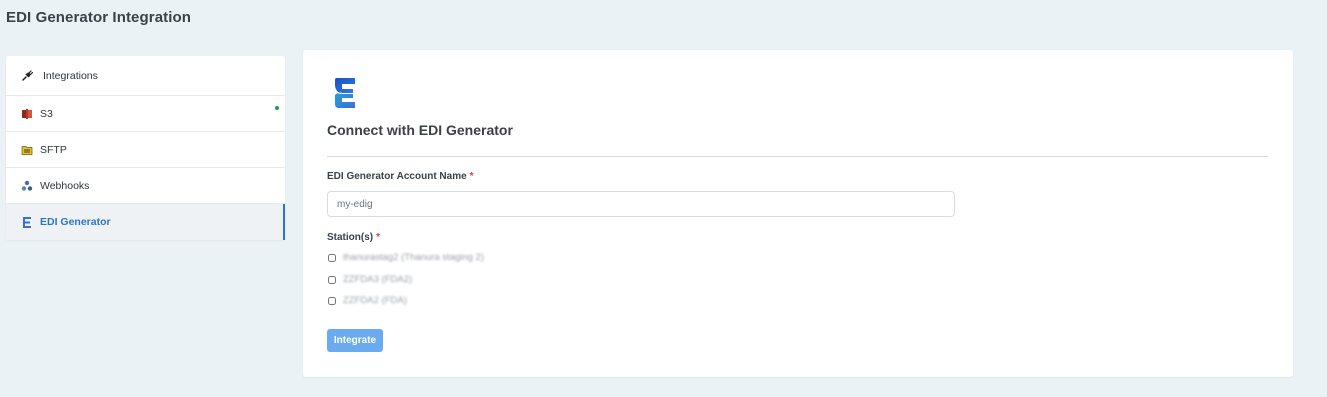  What do you see at coordinates (75, 222) in the screenshot?
I see `sidebar-item-label: EDI Generator` at bounding box center [75, 222].